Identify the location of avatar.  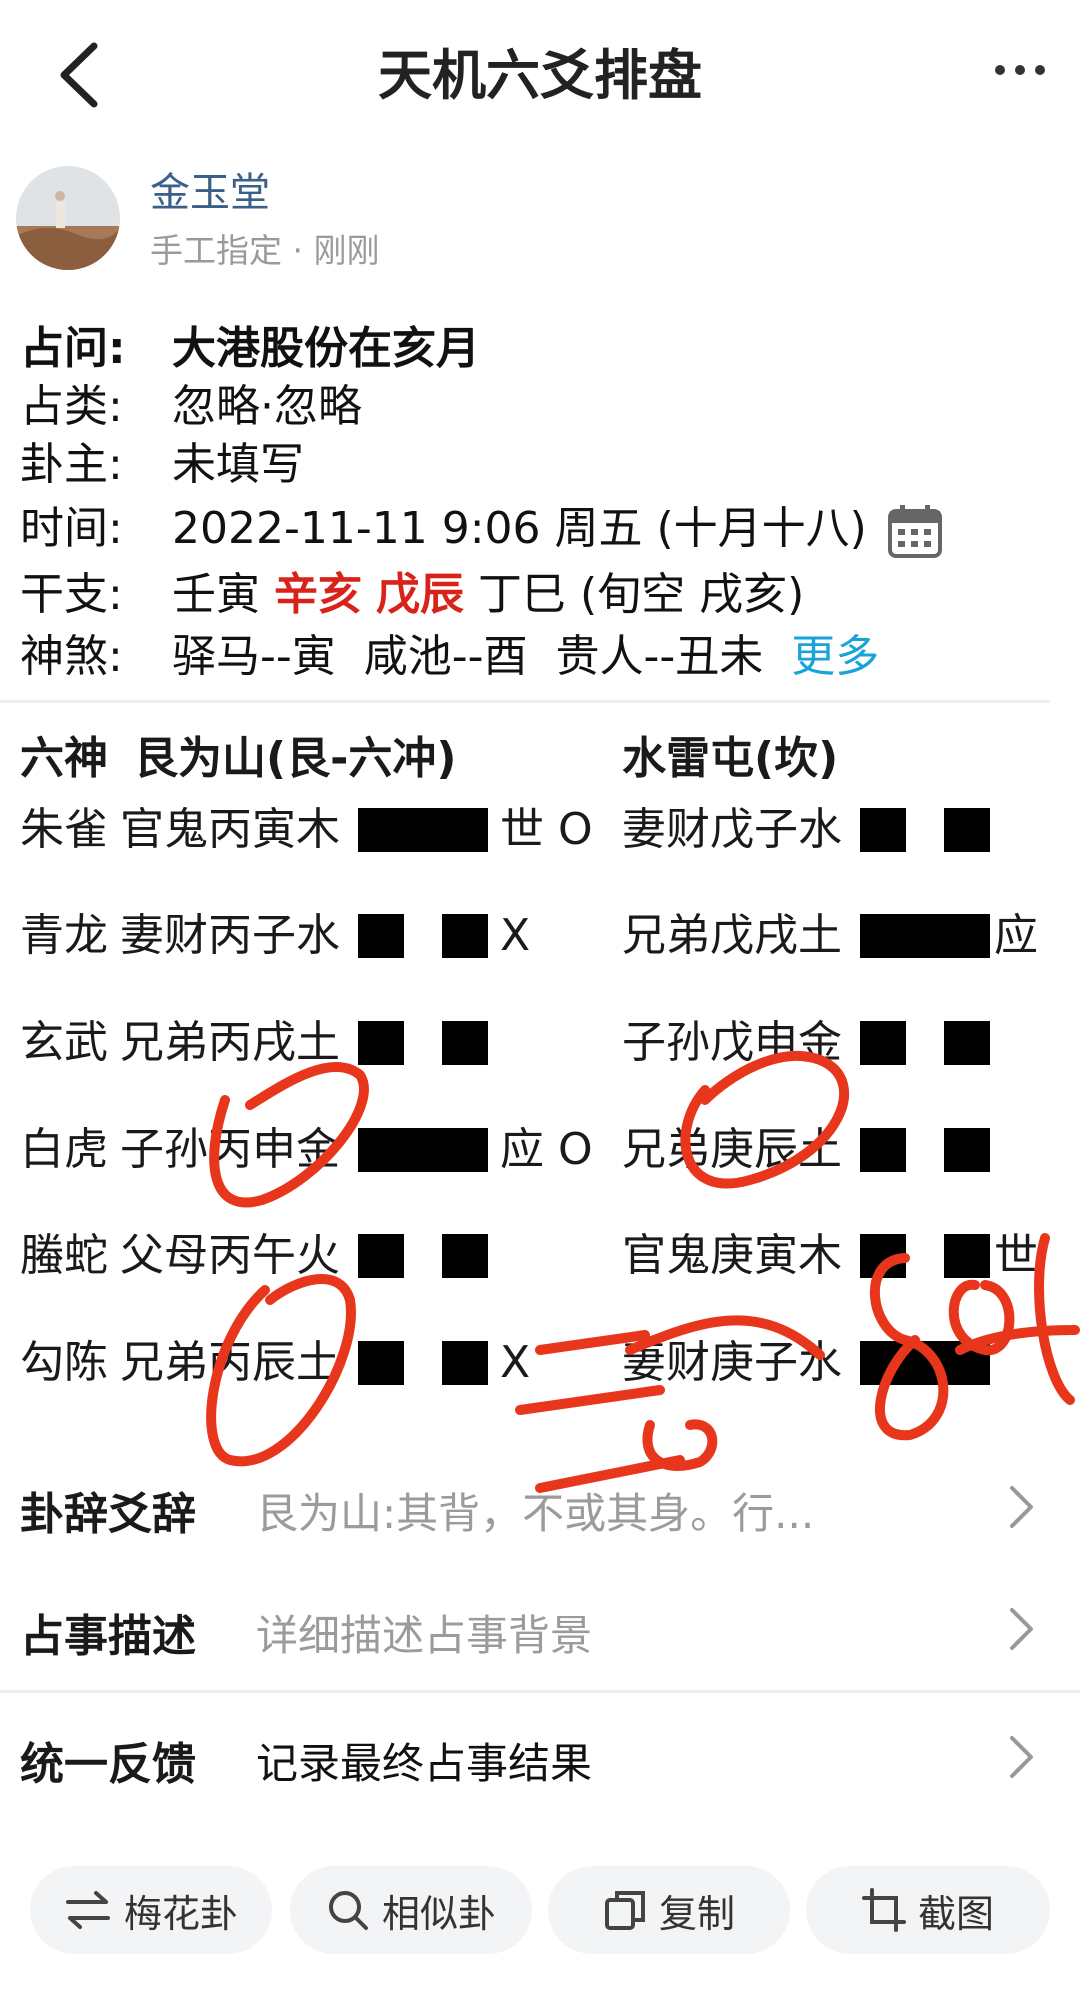
(68, 218).